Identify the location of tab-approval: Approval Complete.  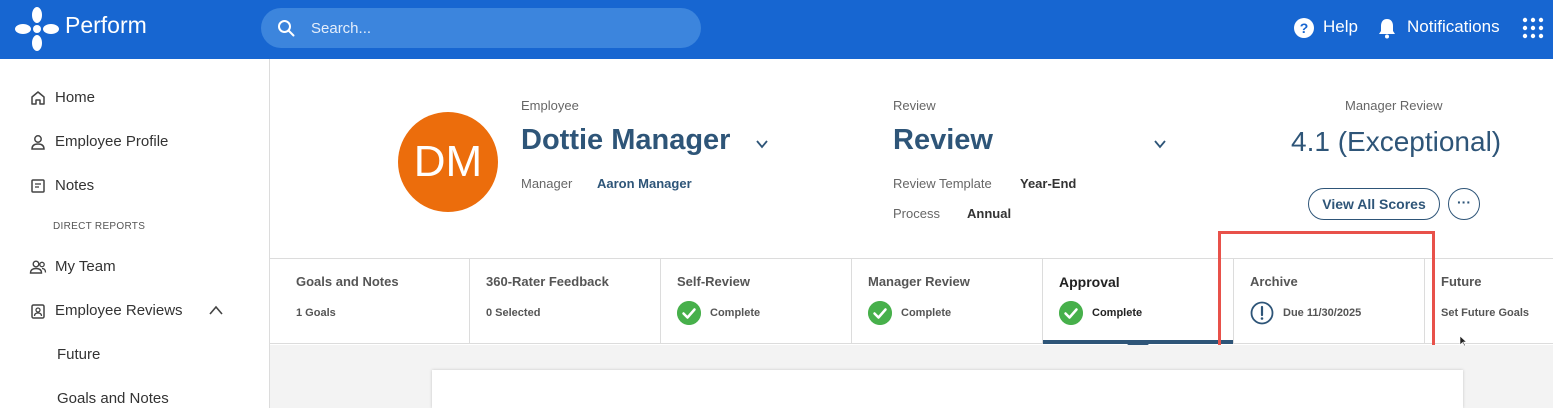
(1138, 301).